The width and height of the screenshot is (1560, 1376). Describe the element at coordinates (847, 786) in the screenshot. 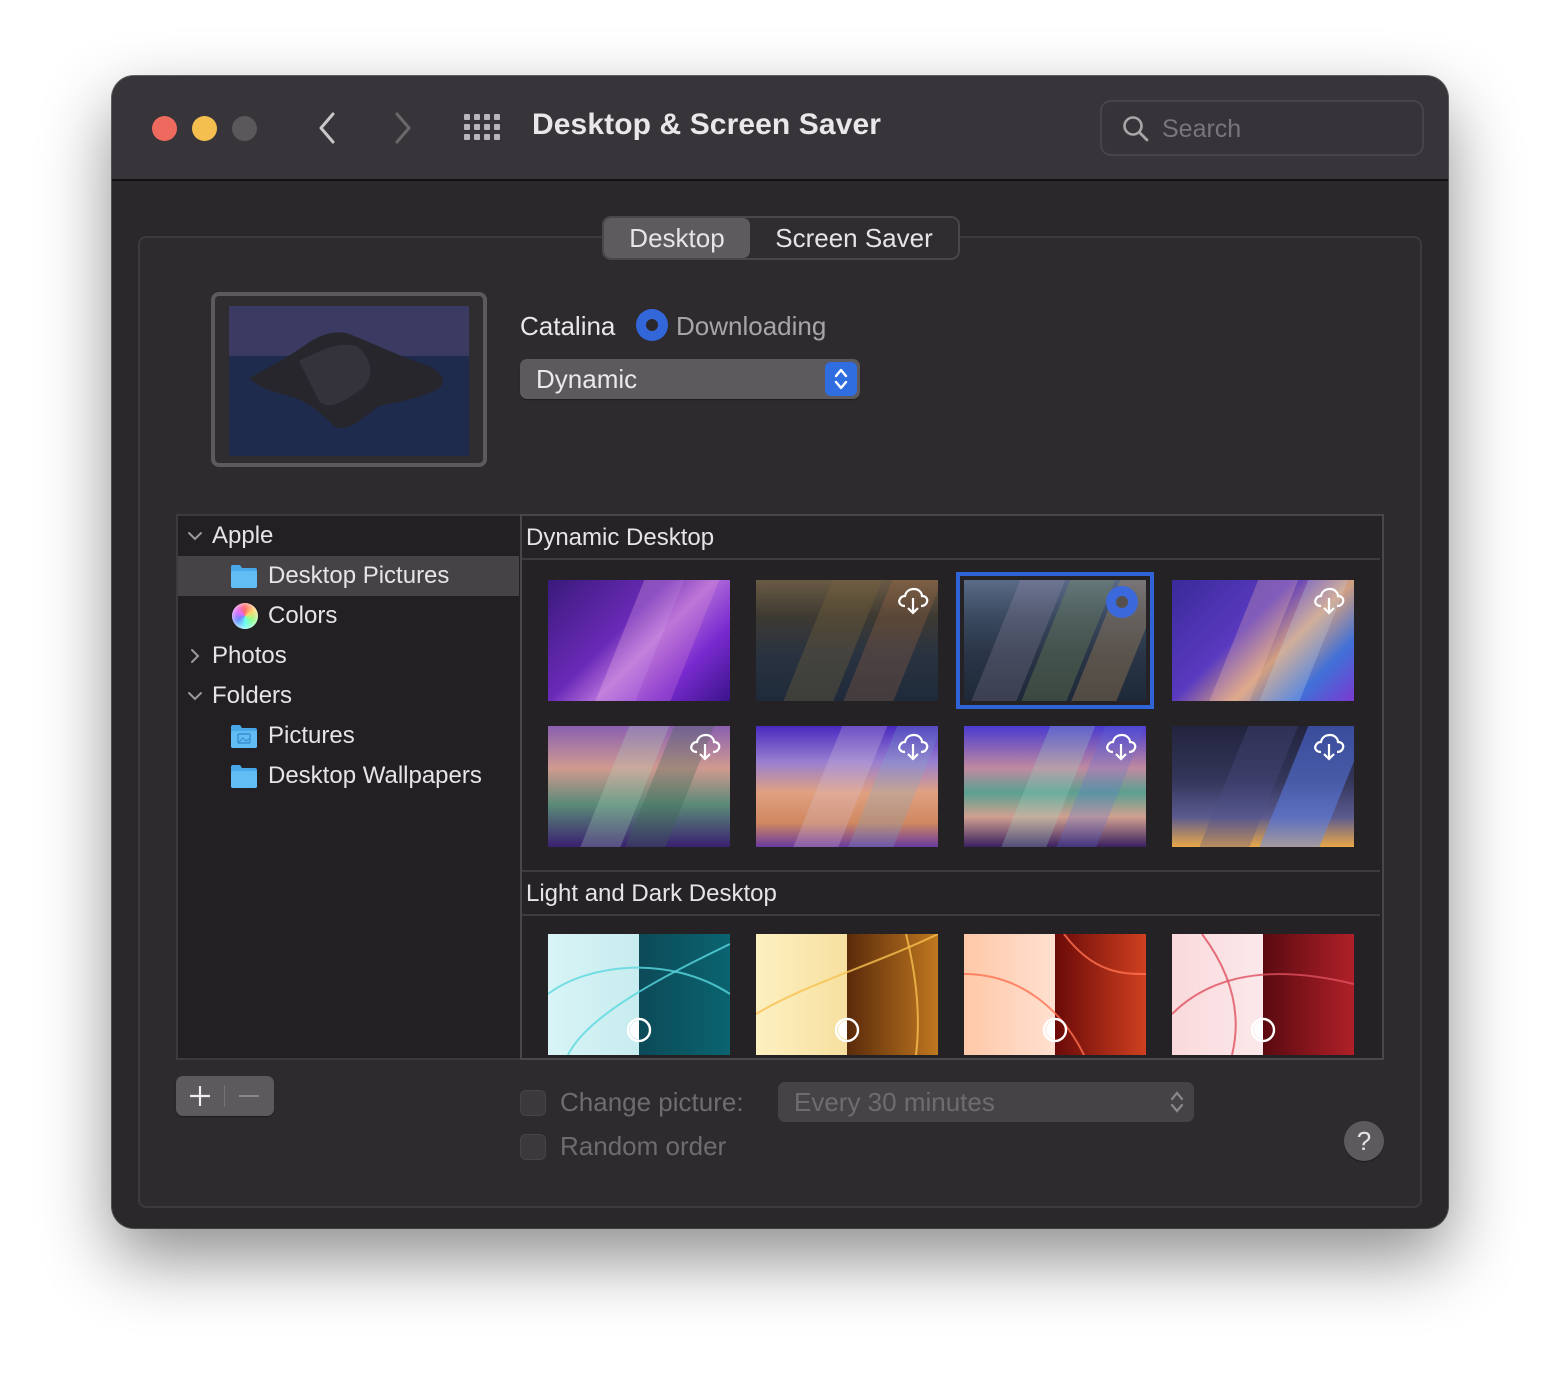

I see `wallpaper-thumbnail-big-sur-mountains` at that location.